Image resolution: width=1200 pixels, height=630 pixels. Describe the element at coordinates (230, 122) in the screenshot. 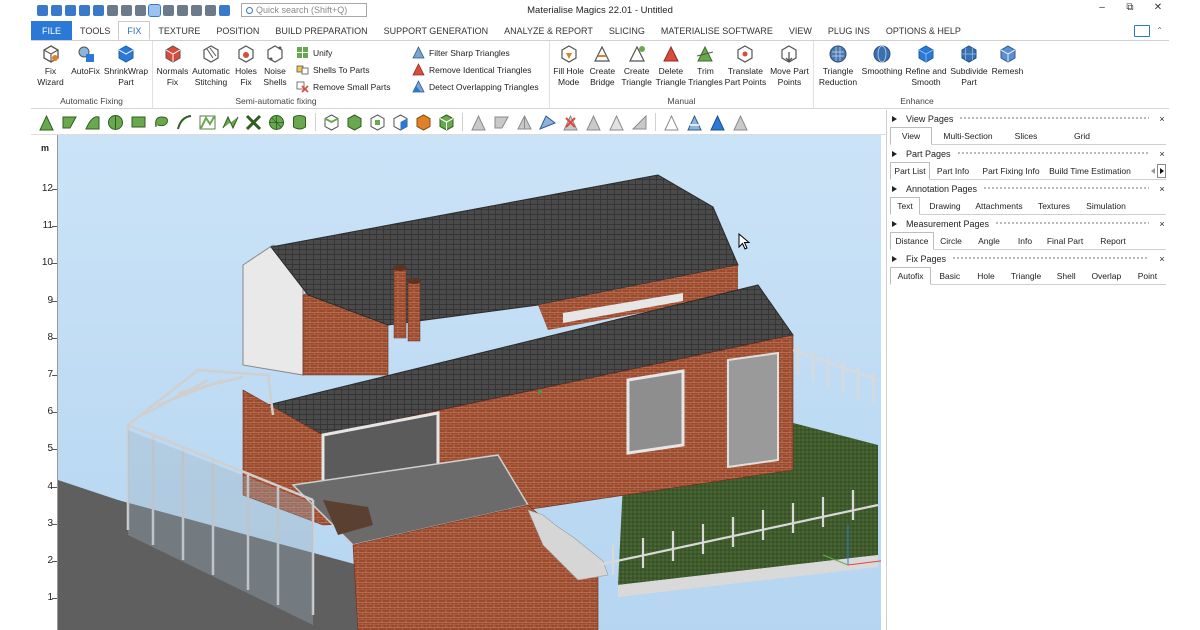

I see `mark-wall-icon` at that location.